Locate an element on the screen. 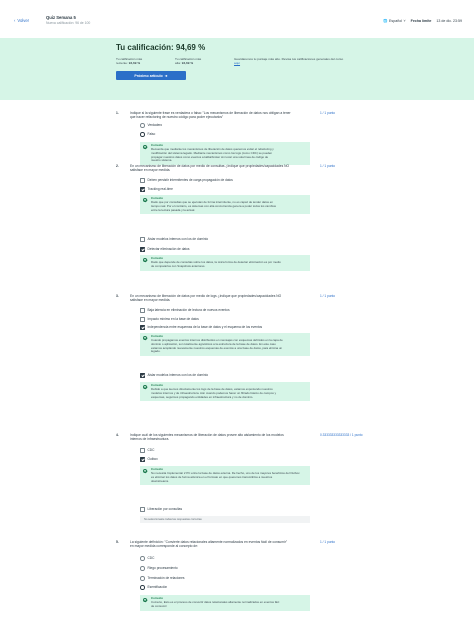 This screenshot has width=474, height=632. option-checkbox: Outbox is located at coordinates (149, 459).